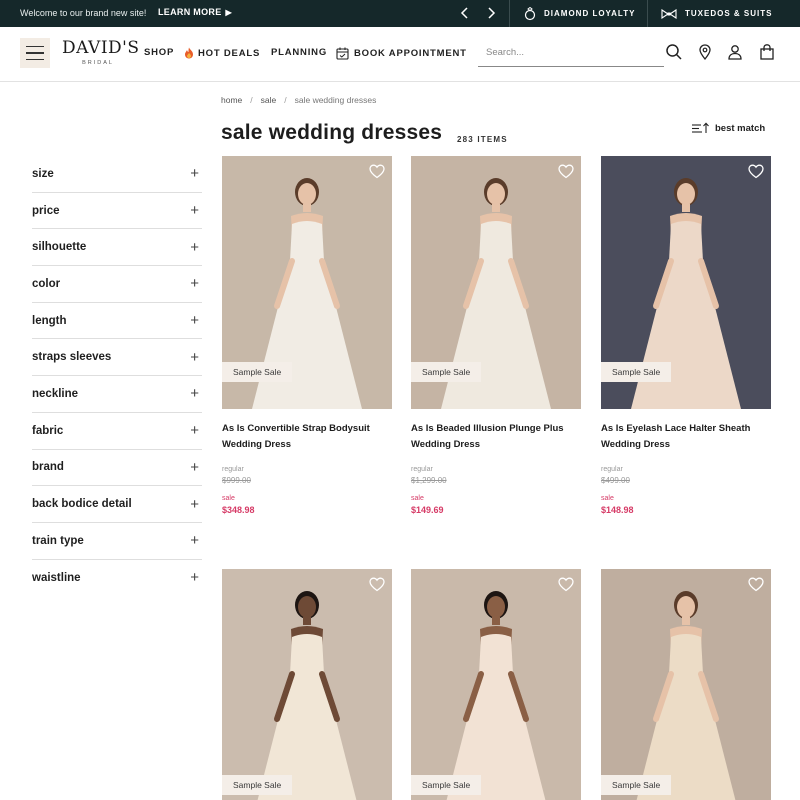 Image resolution: width=800 pixels, height=800 pixels. Describe the element at coordinates (729, 13) in the screenshot. I see `tuxedos-suits-label: TUXEDOS & SUITS` at that location.